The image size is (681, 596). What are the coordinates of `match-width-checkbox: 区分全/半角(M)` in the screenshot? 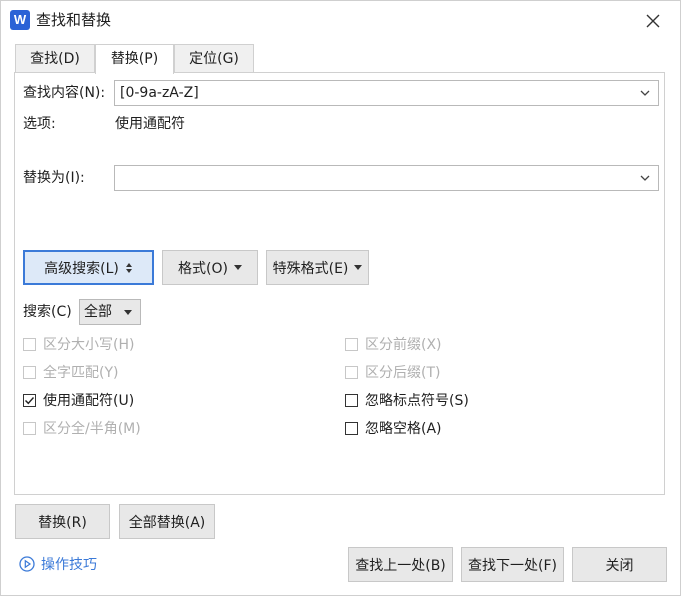 It's located at (82, 428).